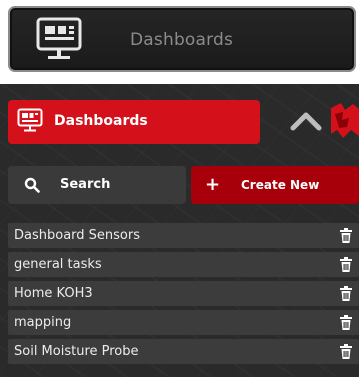 The image size is (359, 377). What do you see at coordinates (183, 235) in the screenshot?
I see `list-item: Dashboard Sensors` at bounding box center [183, 235].